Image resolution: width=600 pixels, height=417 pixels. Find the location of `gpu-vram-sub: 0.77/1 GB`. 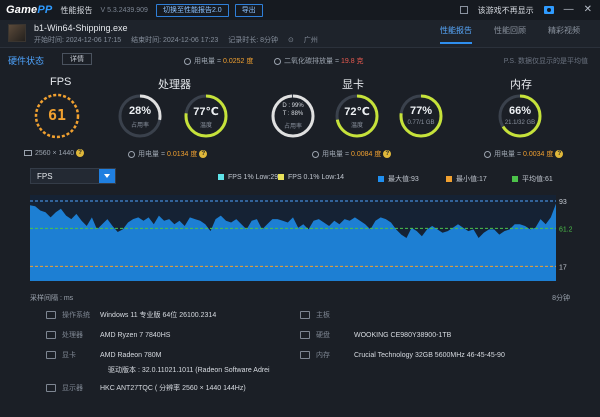

gpu-vram-sub: 0.77/1 GB is located at coordinates (421, 123).